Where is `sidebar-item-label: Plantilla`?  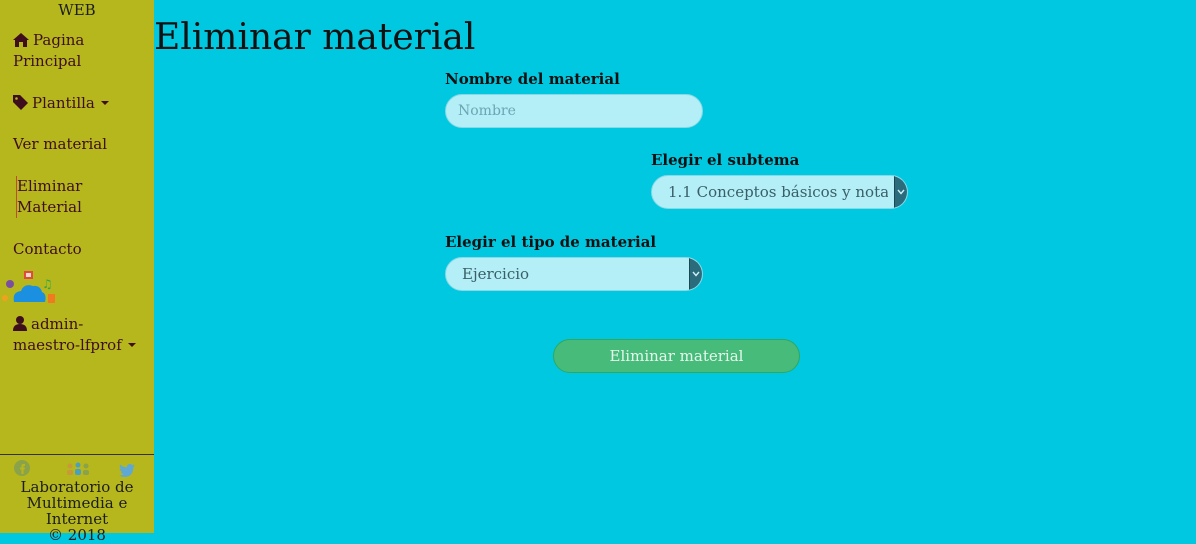
sidebar-item-label: Plantilla is located at coordinates (63, 103).